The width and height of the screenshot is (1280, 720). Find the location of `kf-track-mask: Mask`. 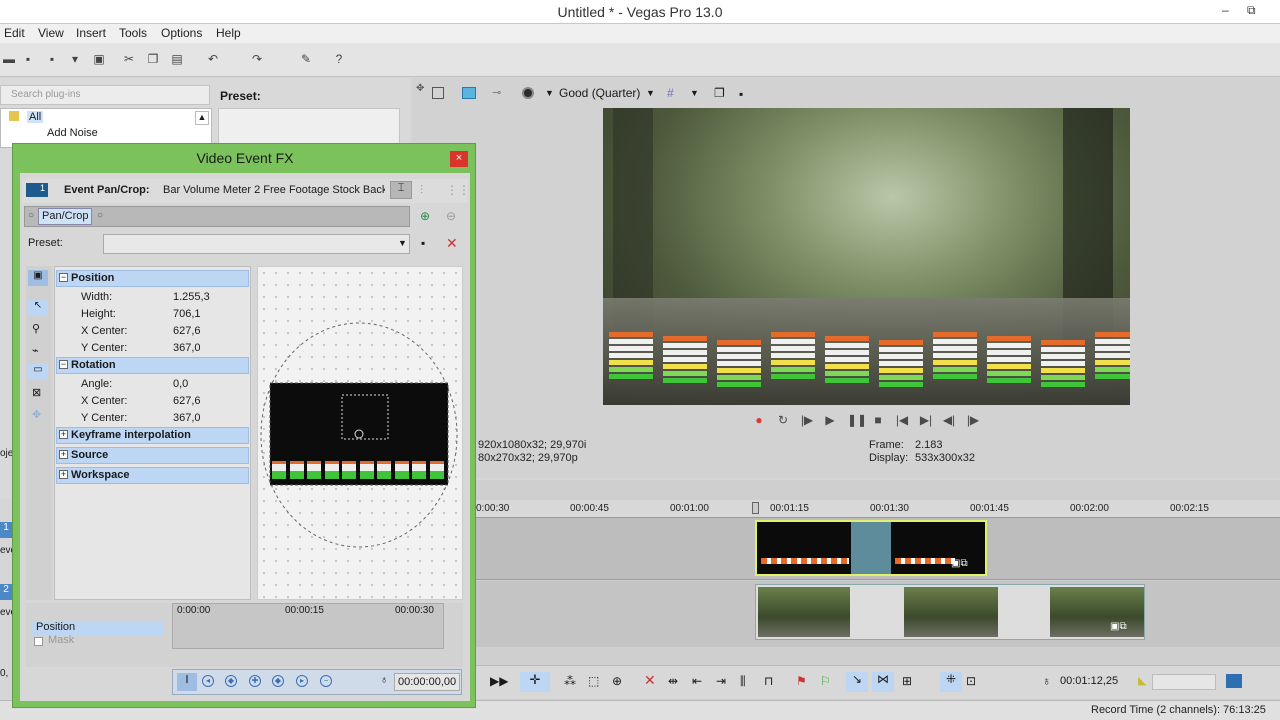

kf-track-mask: Mask is located at coordinates (98, 641).